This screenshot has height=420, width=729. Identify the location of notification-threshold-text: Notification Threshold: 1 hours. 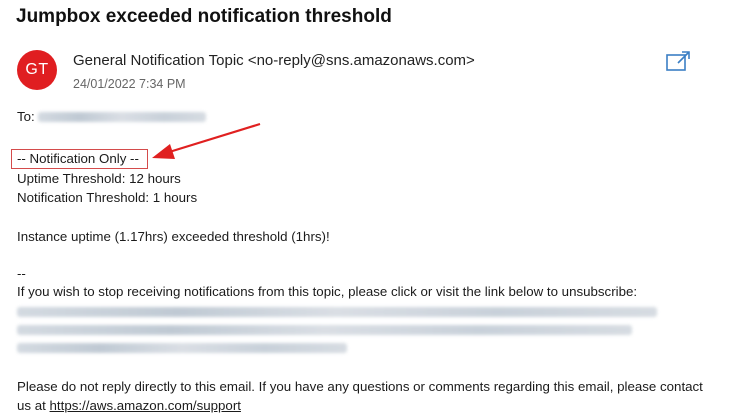
(107, 197).